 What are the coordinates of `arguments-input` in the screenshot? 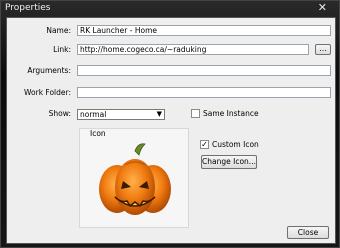 It's located at (204, 70).